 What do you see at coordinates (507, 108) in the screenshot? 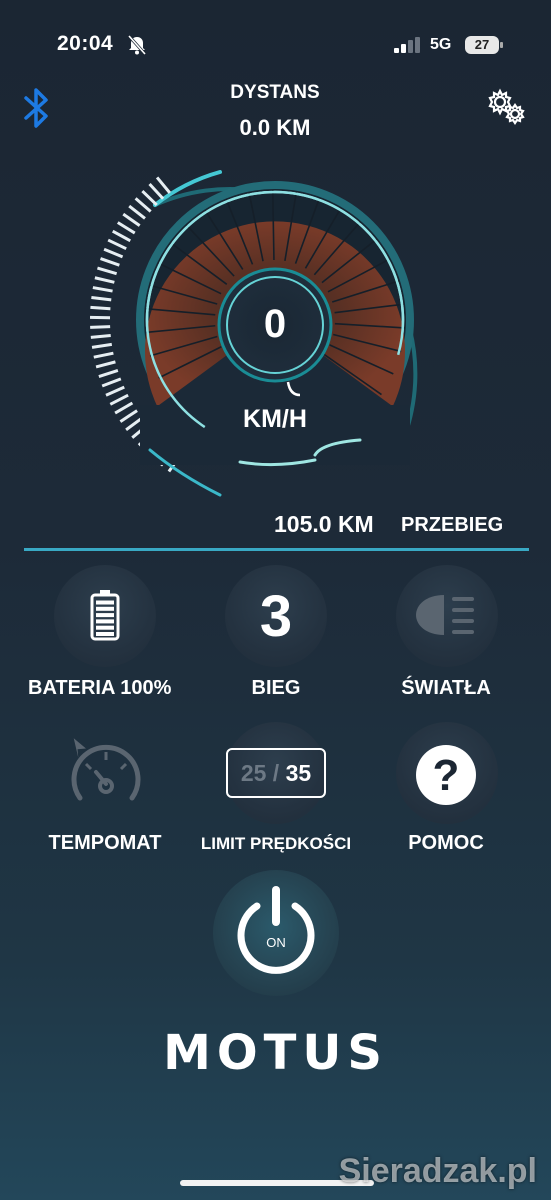
I see `gear-settings-icon` at bounding box center [507, 108].